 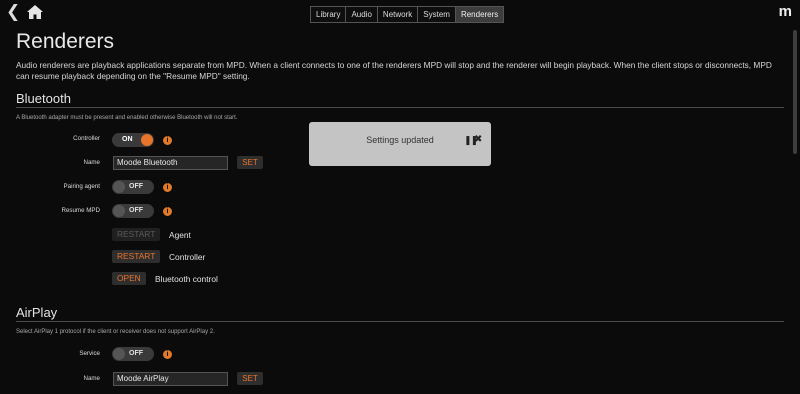 I want to click on controller-label: Controller, so click(x=86, y=138).